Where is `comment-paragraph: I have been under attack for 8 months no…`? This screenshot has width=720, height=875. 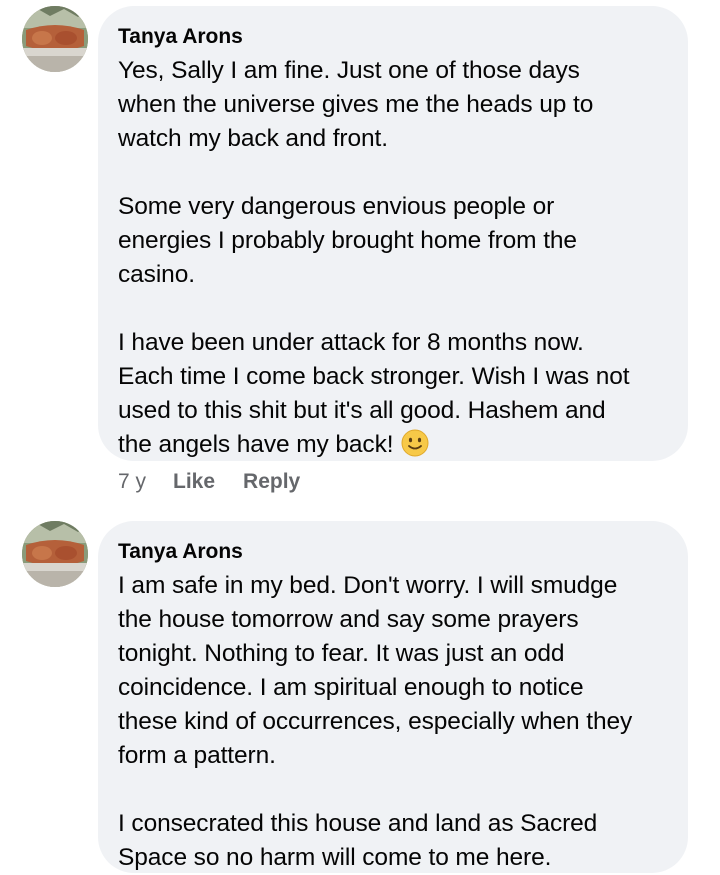 comment-paragraph: I have been under attack for 8 months no… is located at coordinates (393, 394).